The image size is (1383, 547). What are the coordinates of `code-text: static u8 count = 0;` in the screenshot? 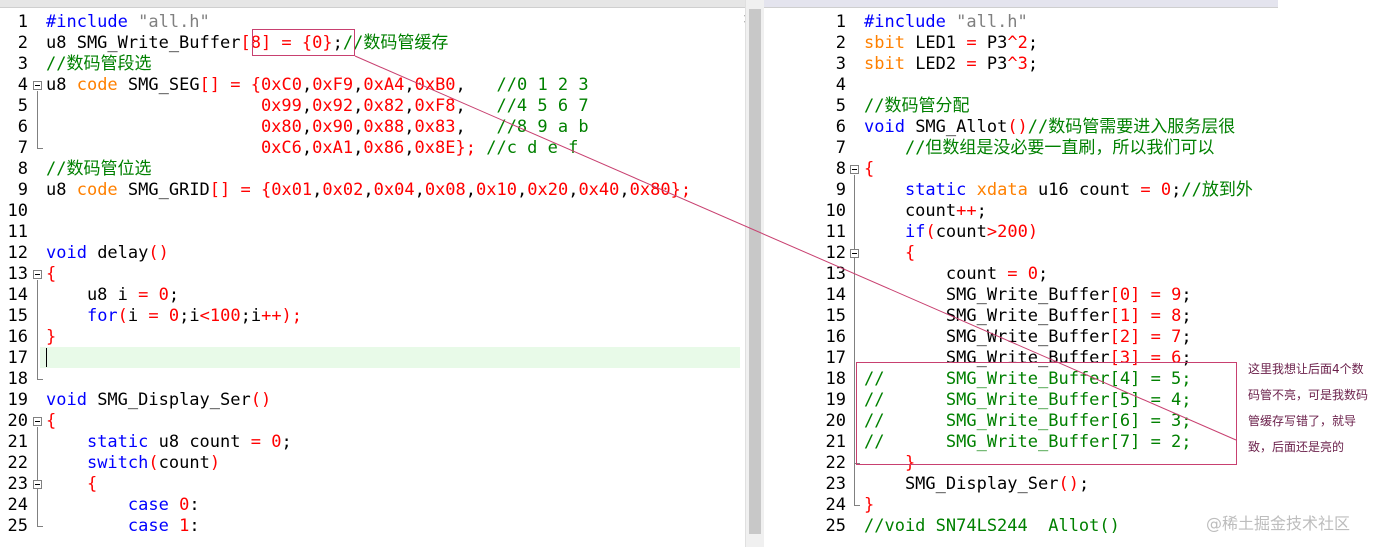 It's located at (169, 442).